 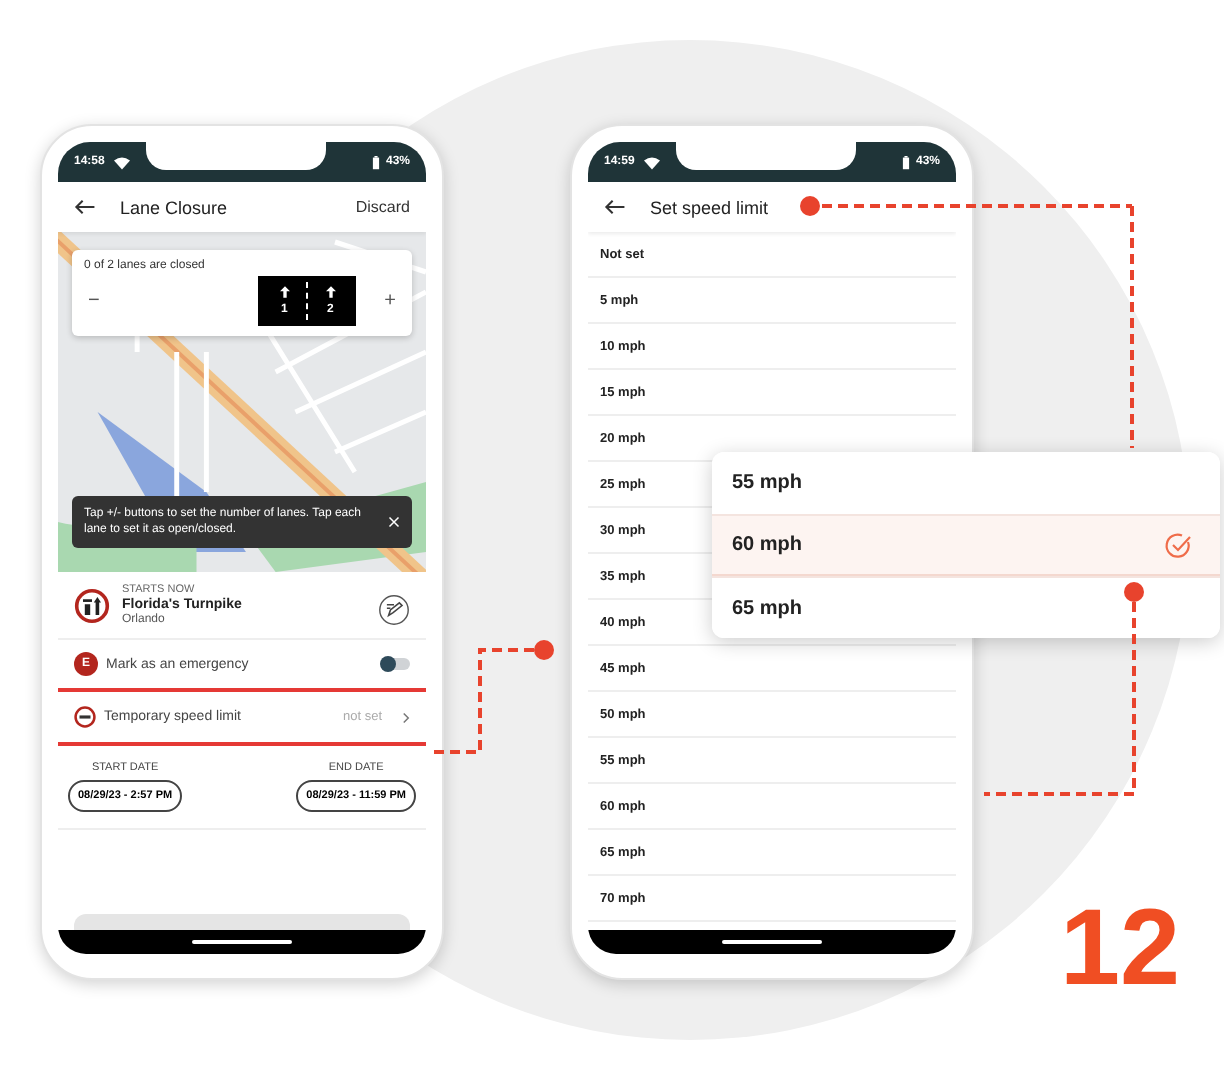 I want to click on close-icon, so click(x=394, y=521).